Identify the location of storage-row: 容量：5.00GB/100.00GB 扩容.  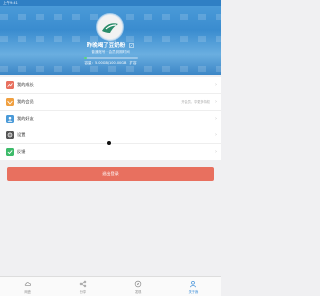
(110, 63).